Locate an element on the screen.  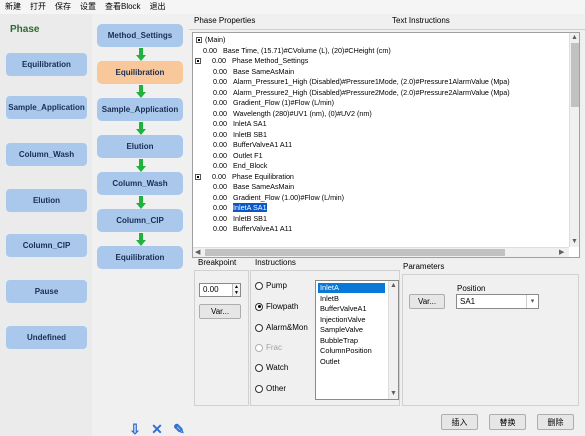
instruction-list-item: Outlet is located at coordinates (329, 362).